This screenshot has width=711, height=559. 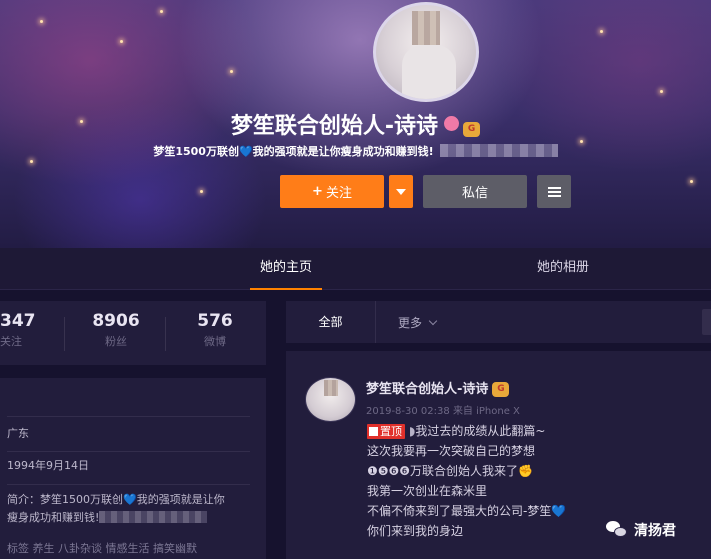 What do you see at coordinates (11, 341) in the screenshot?
I see `stat-label: 关注` at bounding box center [11, 341].